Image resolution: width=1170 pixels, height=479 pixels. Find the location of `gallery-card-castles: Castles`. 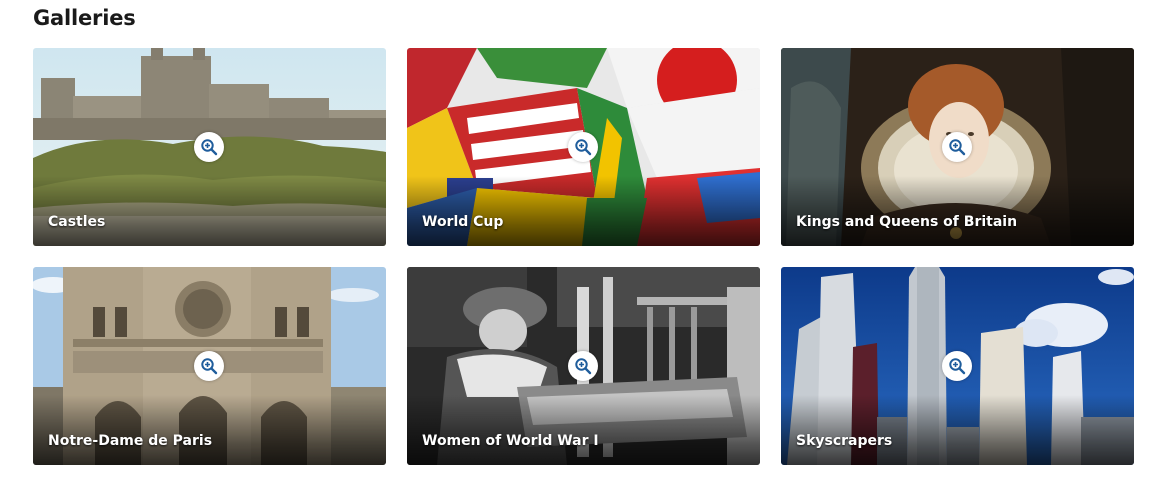

gallery-card-castles: Castles is located at coordinates (209, 147).